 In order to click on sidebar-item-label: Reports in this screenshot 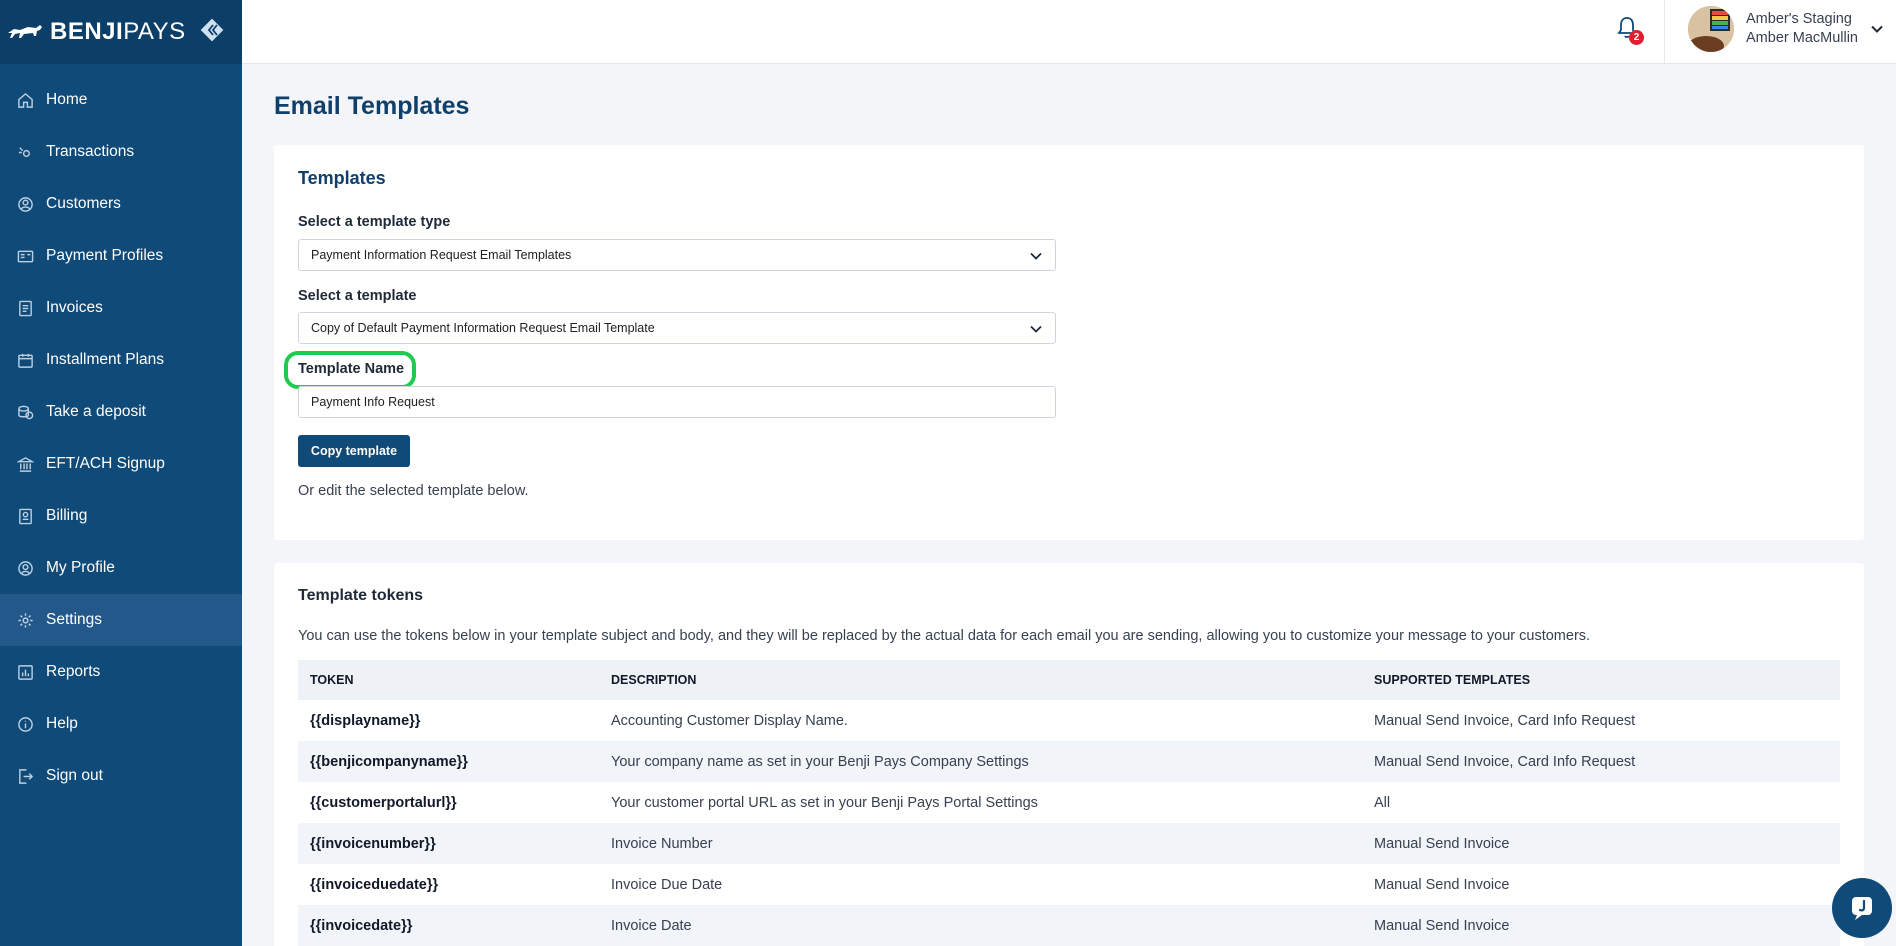, I will do `click(73, 671)`.